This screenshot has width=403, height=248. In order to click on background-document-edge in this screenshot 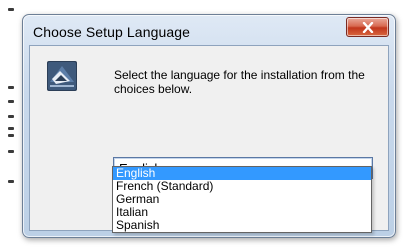, I will do `click(12, 124)`.